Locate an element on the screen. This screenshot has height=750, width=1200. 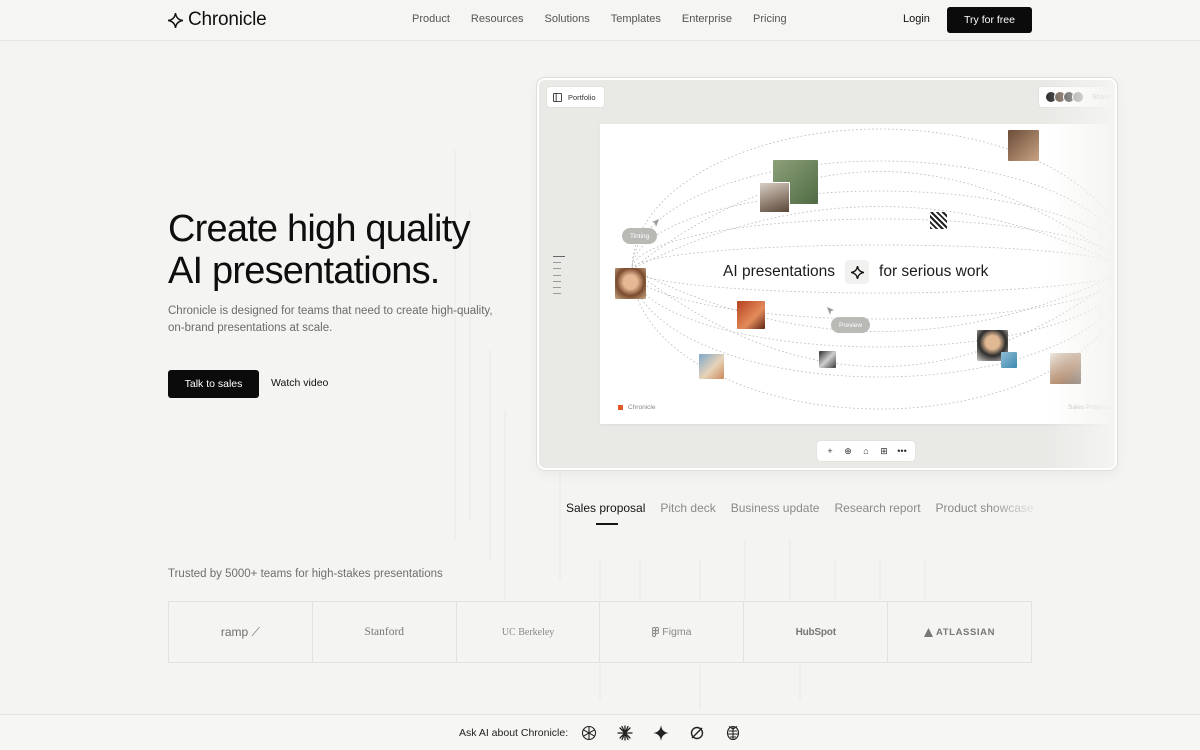
logo: Chronicle is located at coordinates (217, 20).